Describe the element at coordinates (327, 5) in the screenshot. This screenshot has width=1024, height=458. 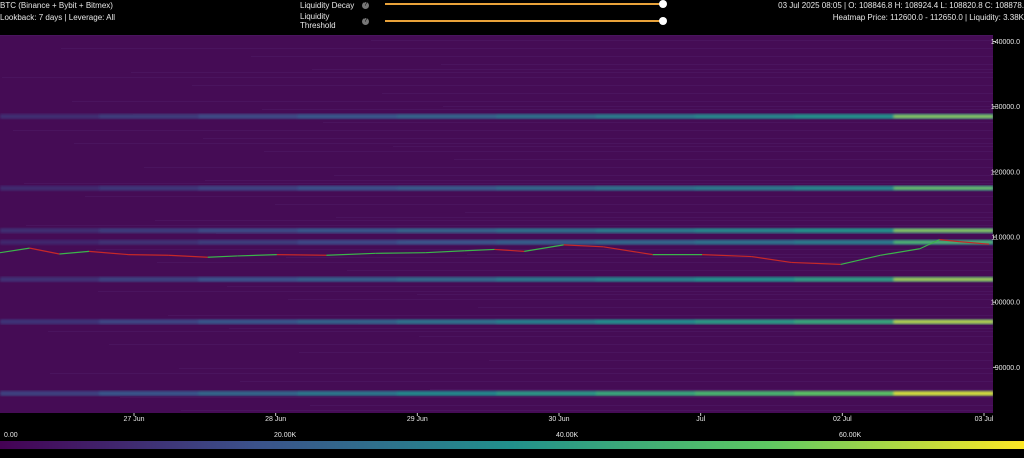
I see `decay-label: Liquidity Decay` at that location.